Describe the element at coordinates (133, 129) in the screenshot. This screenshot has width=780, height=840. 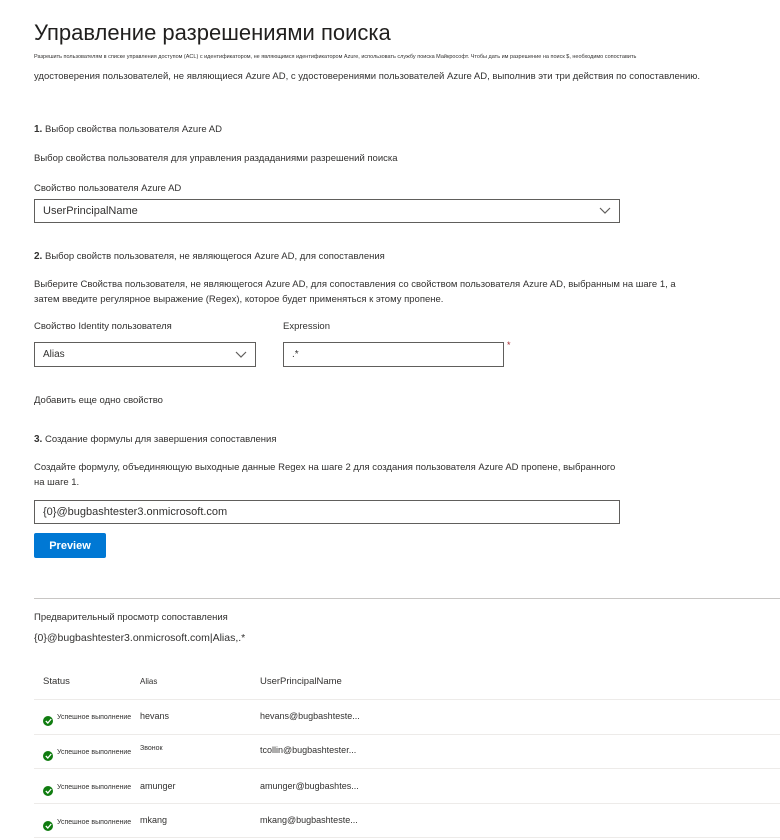
I see `step1-title: Выбор свойства пользователя Azure AD` at that location.